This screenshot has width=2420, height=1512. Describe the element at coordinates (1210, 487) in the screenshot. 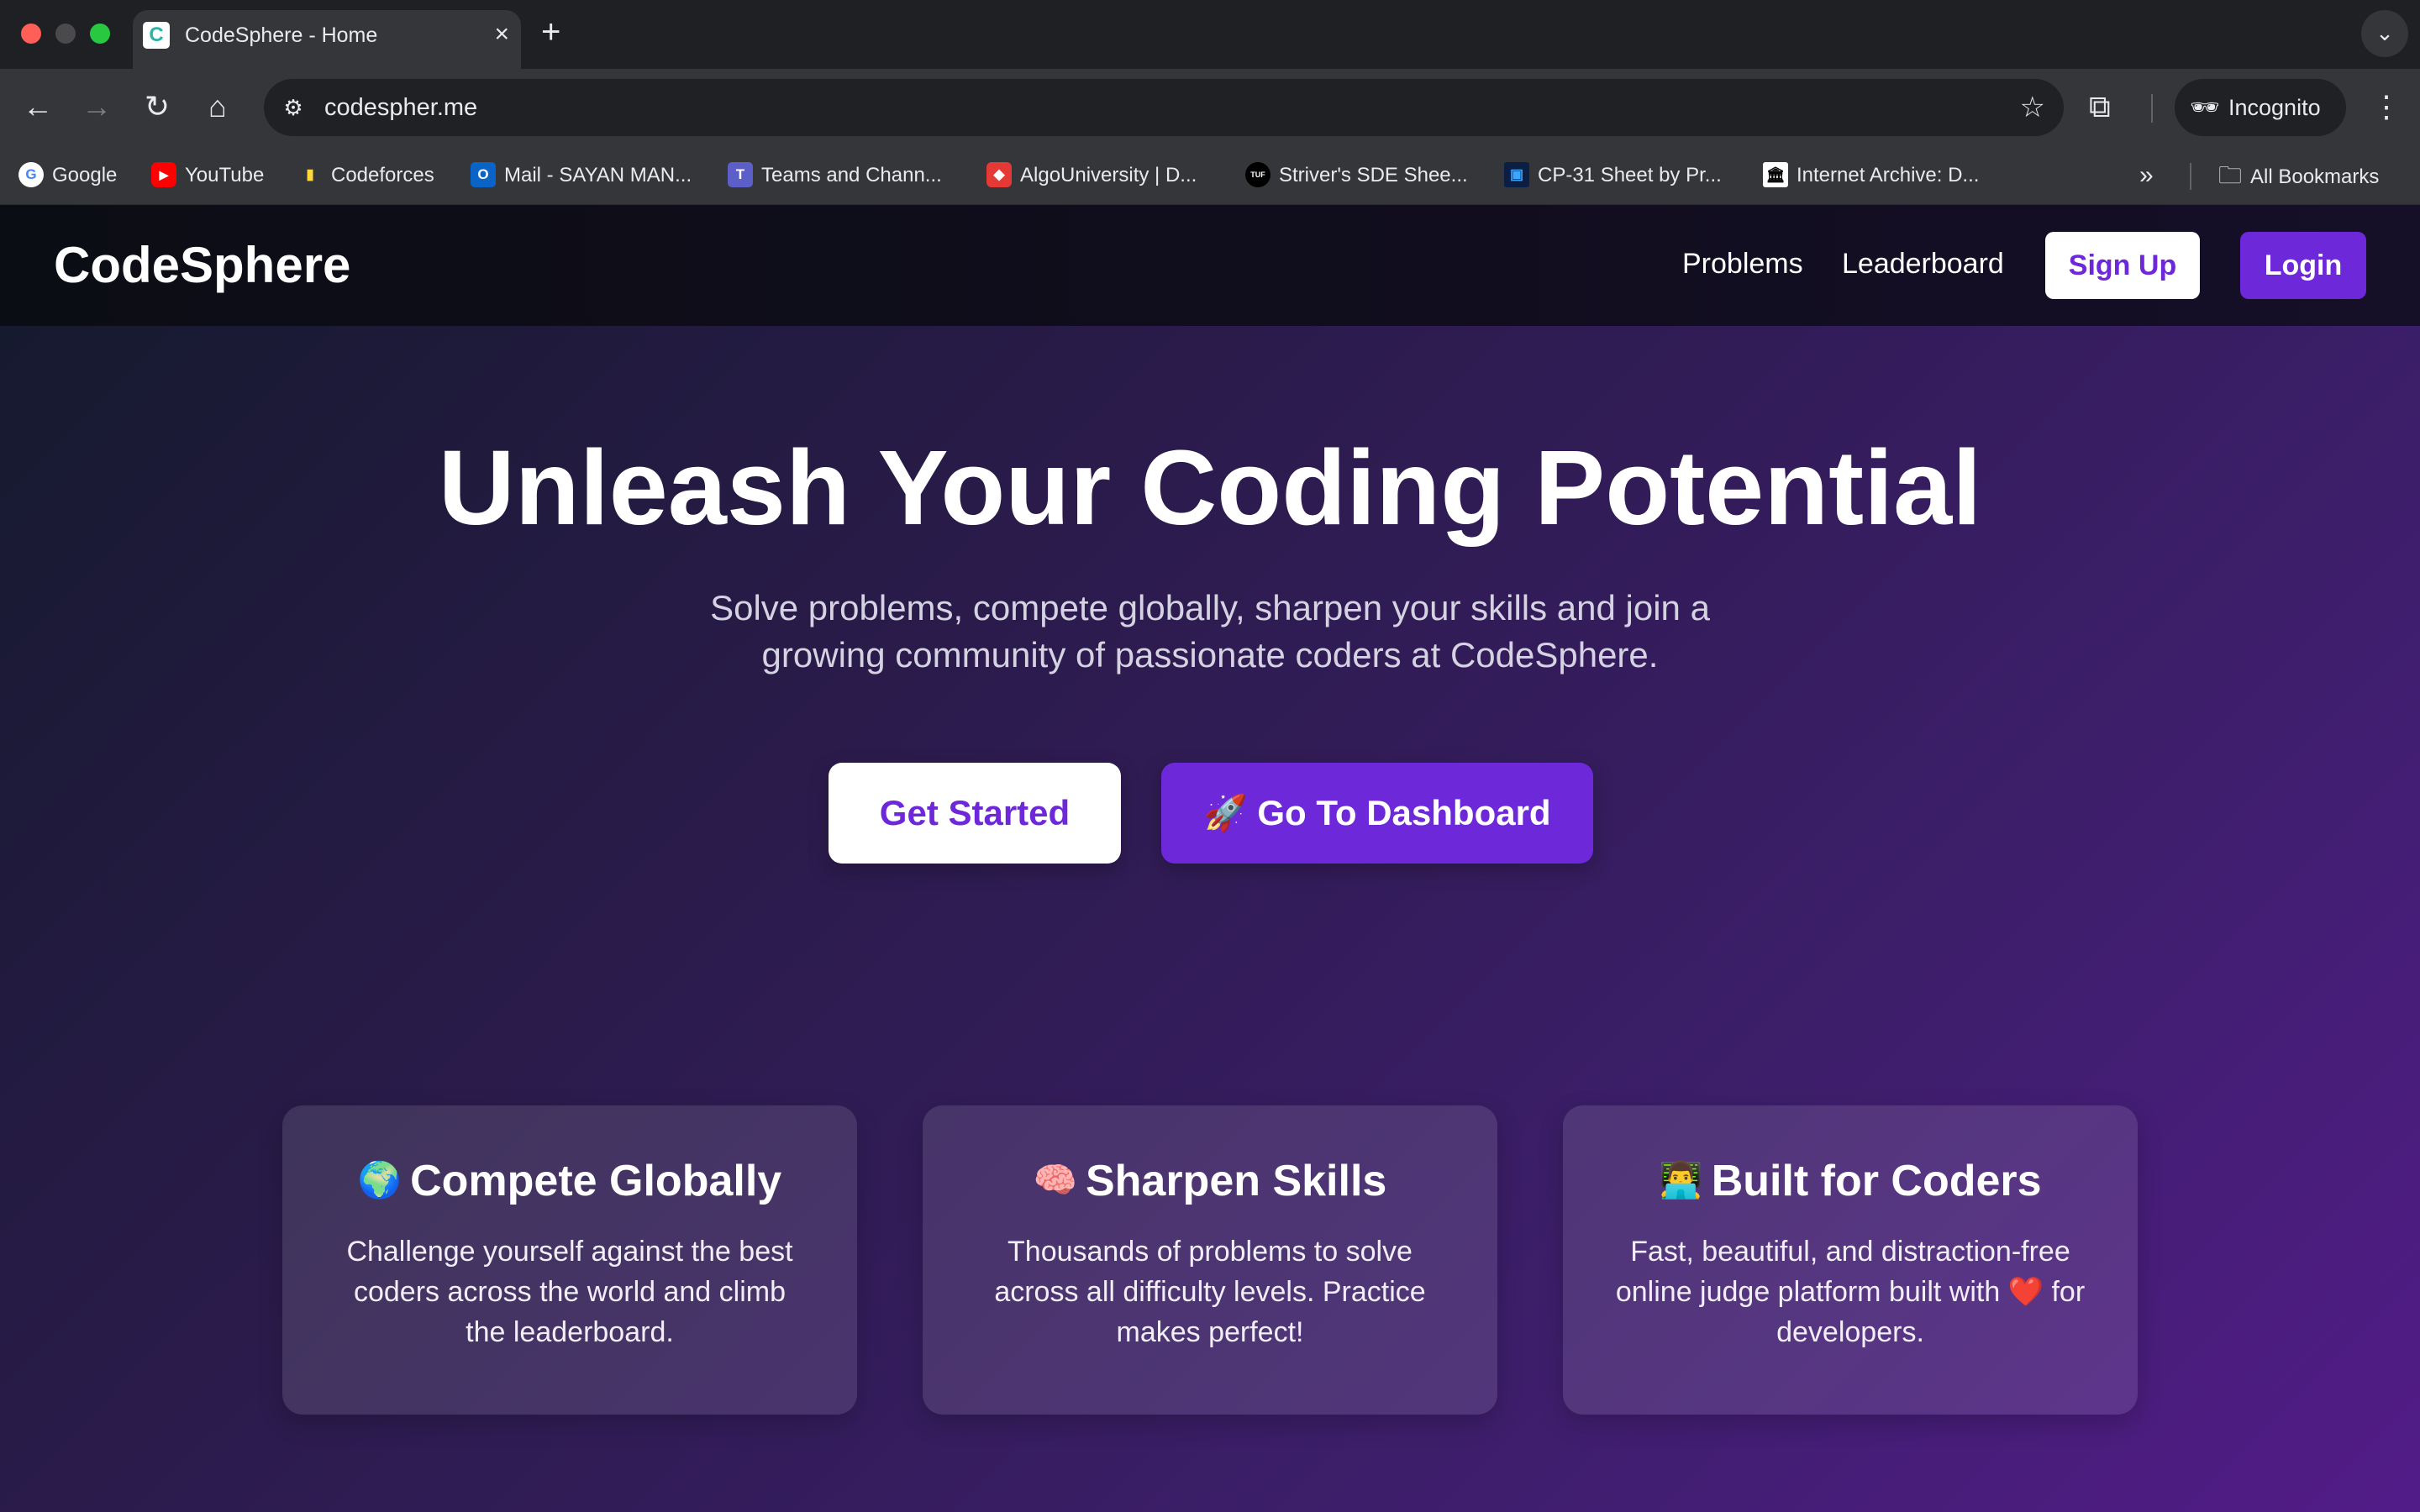

I see `hero-title: Unleash Your Coding Potential` at that location.